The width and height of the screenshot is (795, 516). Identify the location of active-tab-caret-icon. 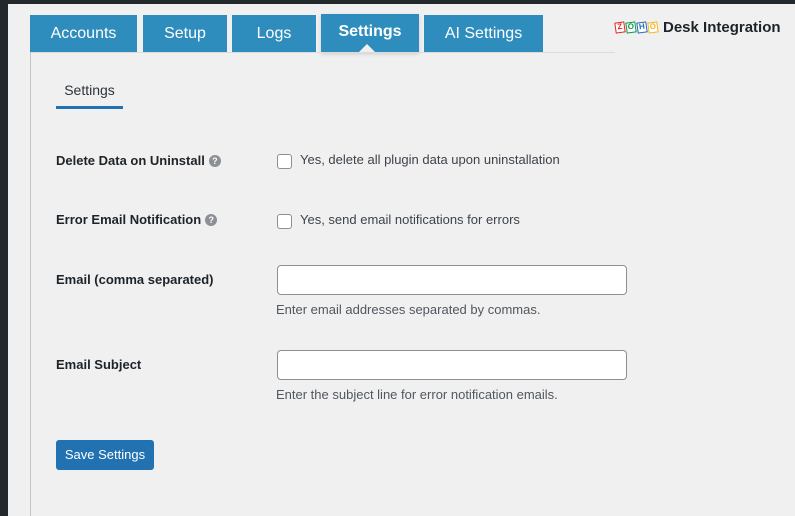
(367, 48).